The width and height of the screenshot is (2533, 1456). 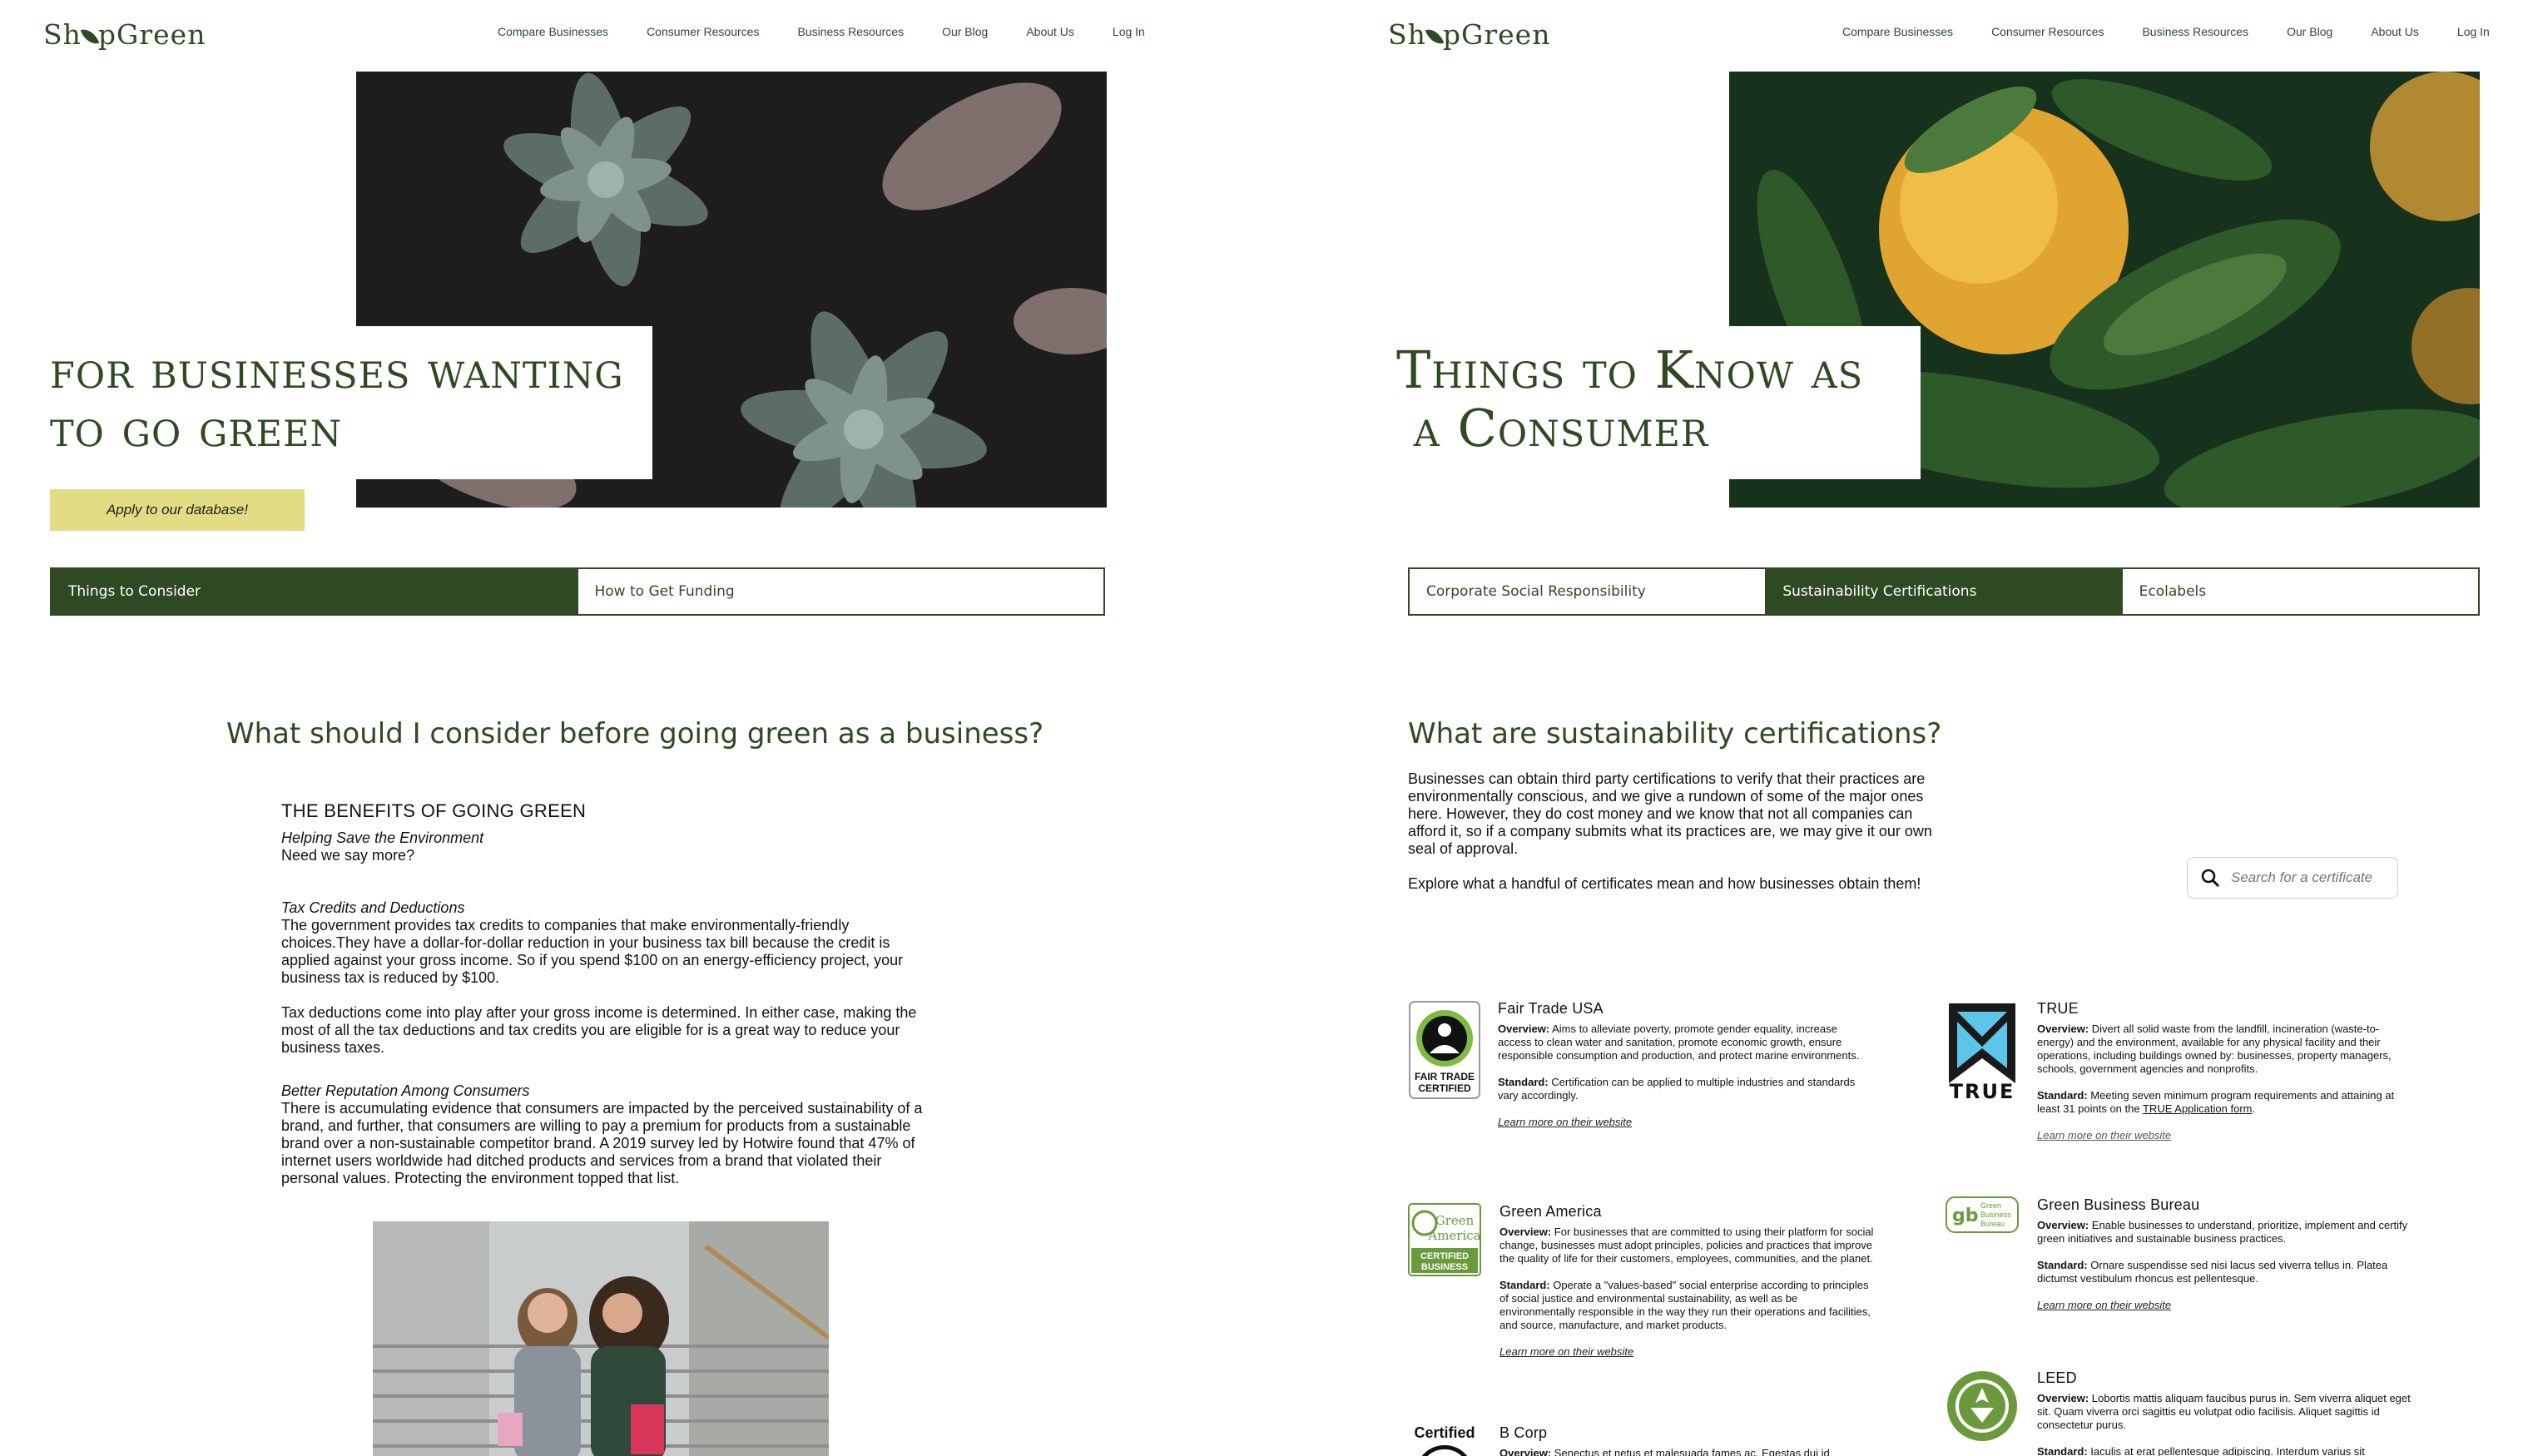 I want to click on leed-logo, so click(x=1982, y=1406).